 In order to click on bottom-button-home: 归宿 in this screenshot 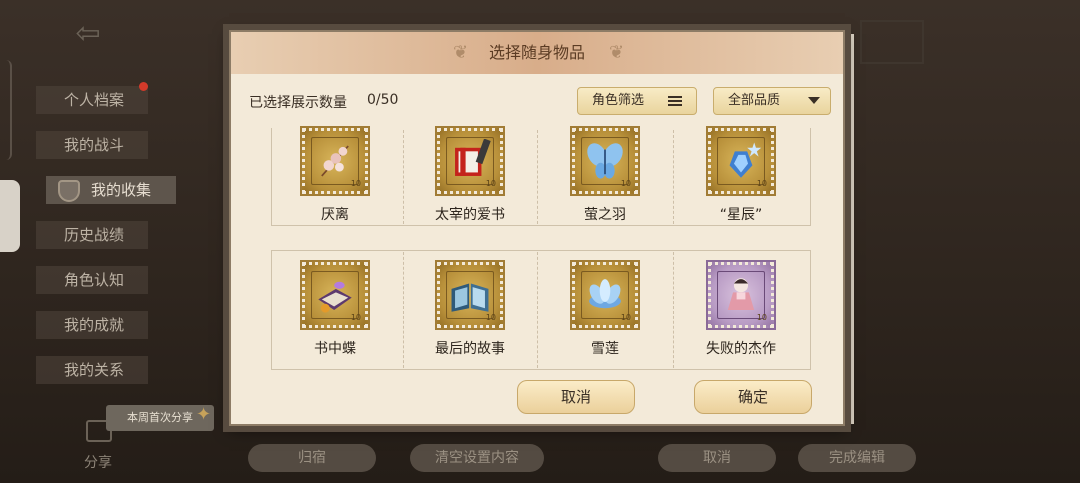, I will do `click(312, 458)`.